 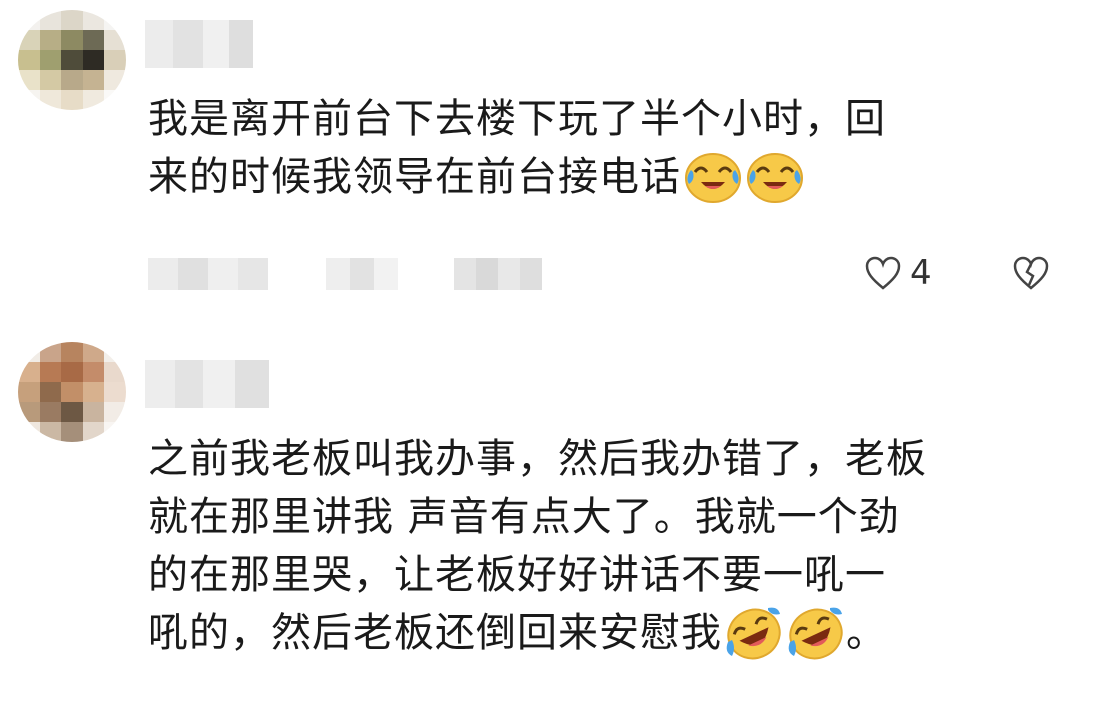 What do you see at coordinates (517, 575) in the screenshot?
I see `comment-line: 的在那里哭，让老板好好讲话不要一吼一` at bounding box center [517, 575].